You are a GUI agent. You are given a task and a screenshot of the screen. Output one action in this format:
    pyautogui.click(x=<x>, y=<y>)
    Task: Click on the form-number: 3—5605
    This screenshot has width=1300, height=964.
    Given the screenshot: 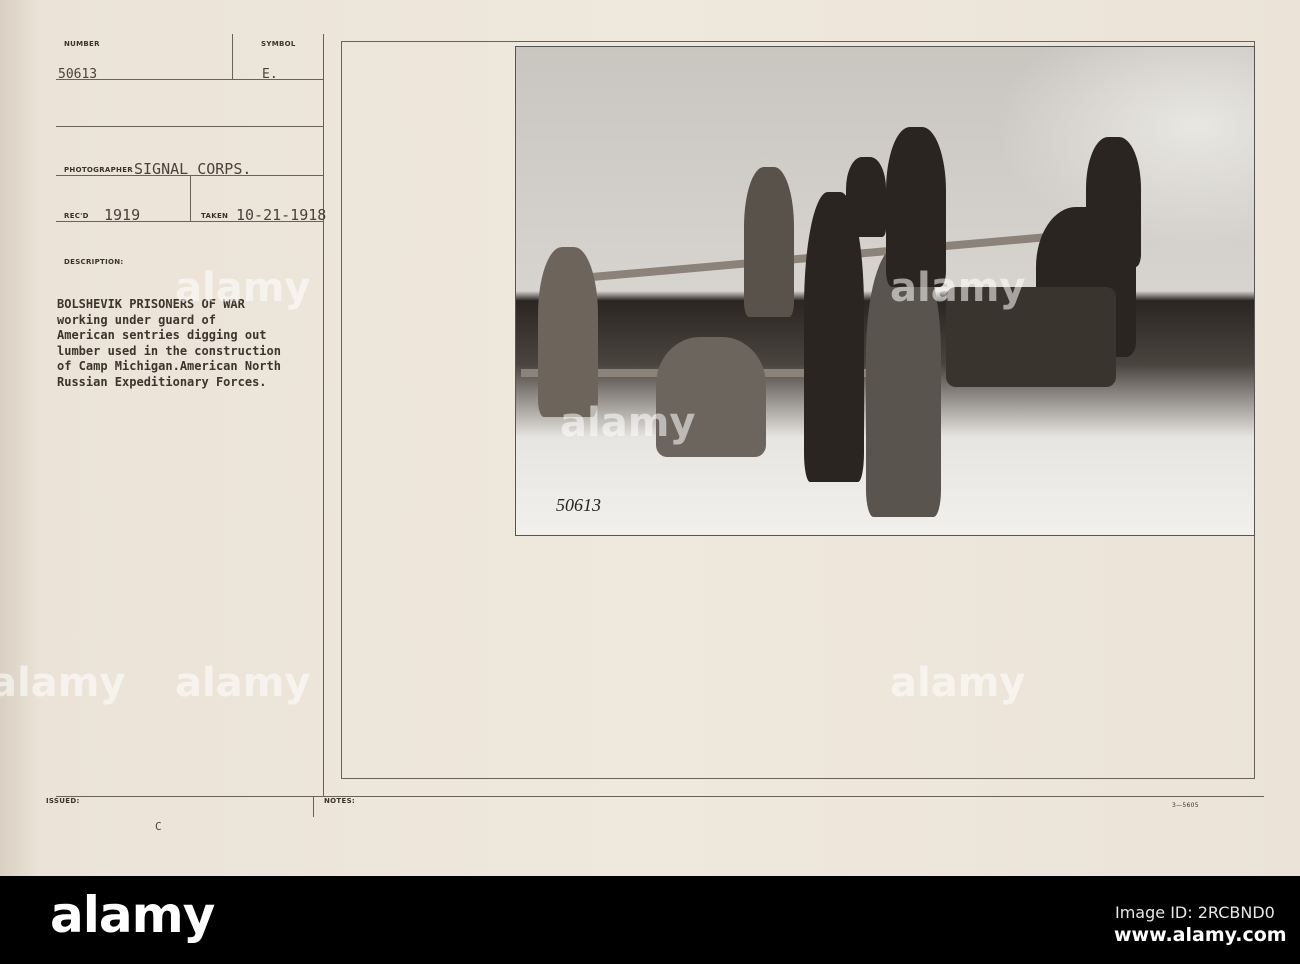 What is the action you would take?
    pyautogui.click(x=1185, y=805)
    